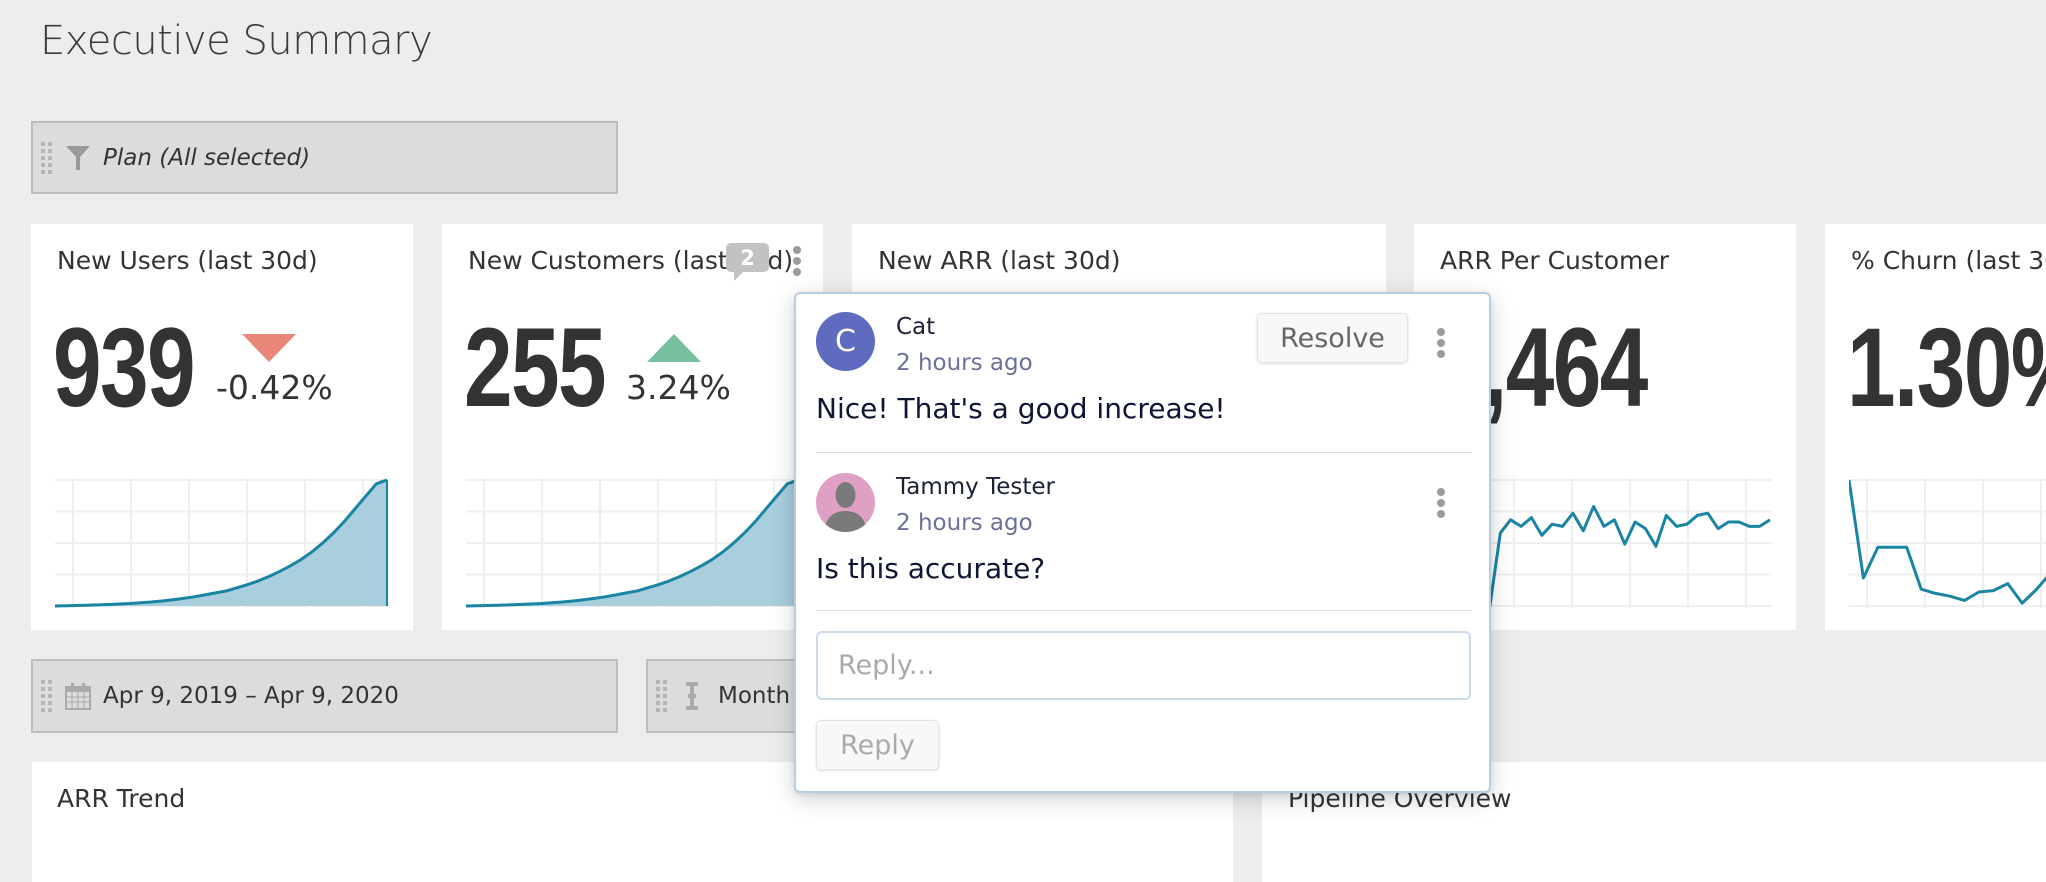  I want to click on avatar: C, so click(845, 341).